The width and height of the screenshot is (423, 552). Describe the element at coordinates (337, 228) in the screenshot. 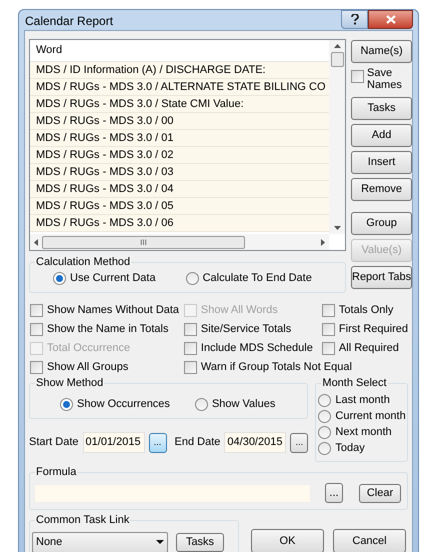

I see `scroll-down-icon` at that location.